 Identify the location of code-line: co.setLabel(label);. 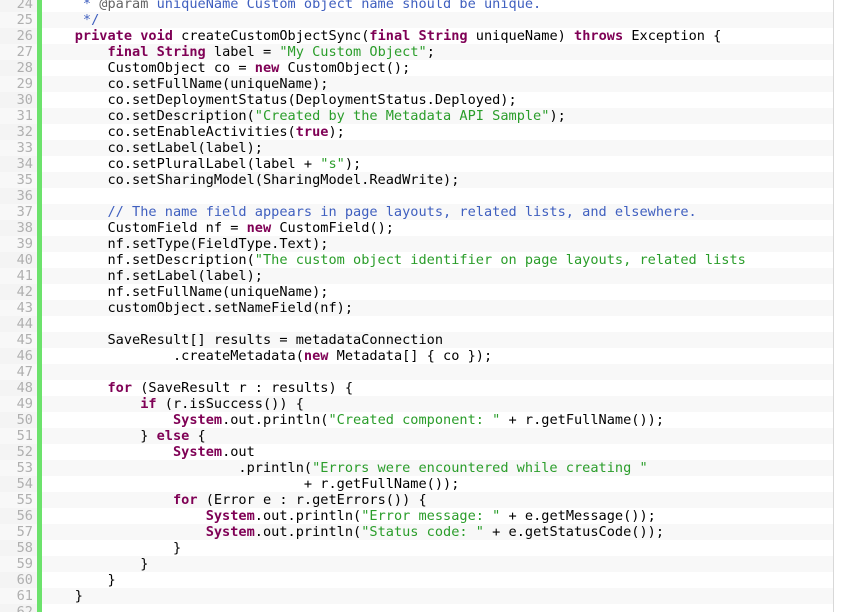
(437, 148).